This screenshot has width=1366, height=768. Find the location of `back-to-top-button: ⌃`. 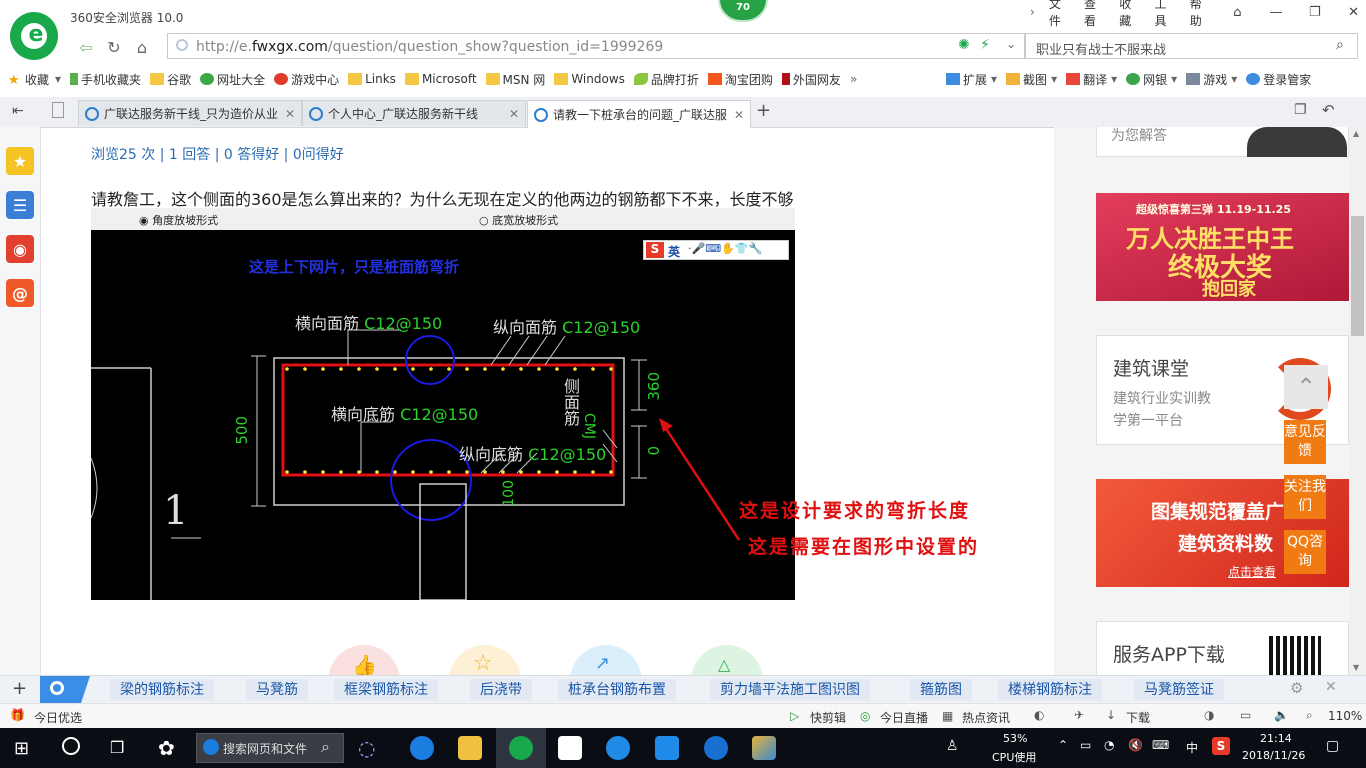

back-to-top-button: ⌃ is located at coordinates (1306, 387).